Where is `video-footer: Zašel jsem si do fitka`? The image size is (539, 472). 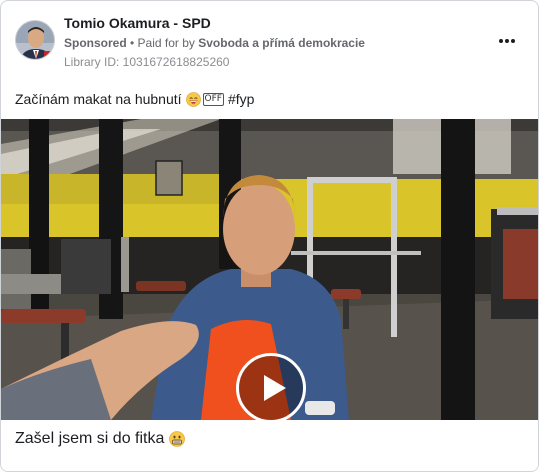 video-footer: Zašel jsem si do fitka is located at coordinates (269, 445).